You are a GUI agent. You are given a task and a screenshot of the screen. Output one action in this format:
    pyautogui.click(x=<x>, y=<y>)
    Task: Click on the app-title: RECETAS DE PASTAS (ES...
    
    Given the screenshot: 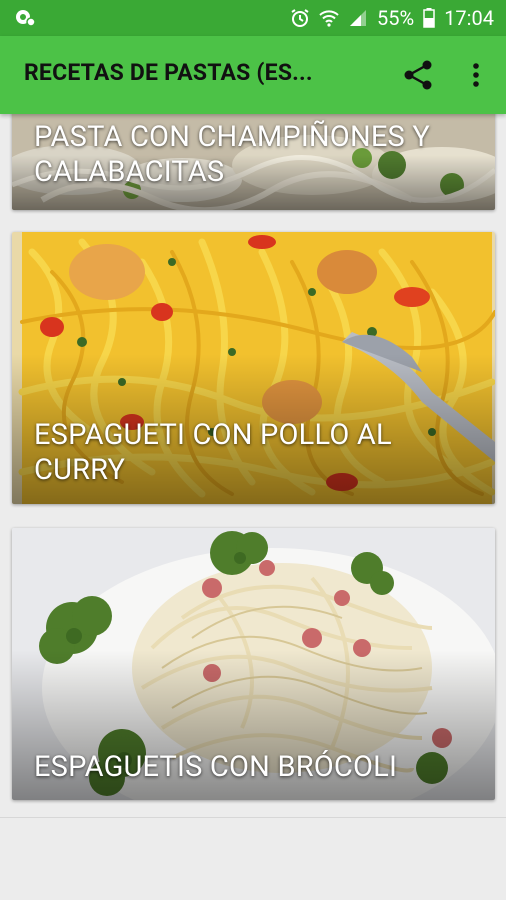 What is the action you would take?
    pyautogui.click(x=168, y=72)
    